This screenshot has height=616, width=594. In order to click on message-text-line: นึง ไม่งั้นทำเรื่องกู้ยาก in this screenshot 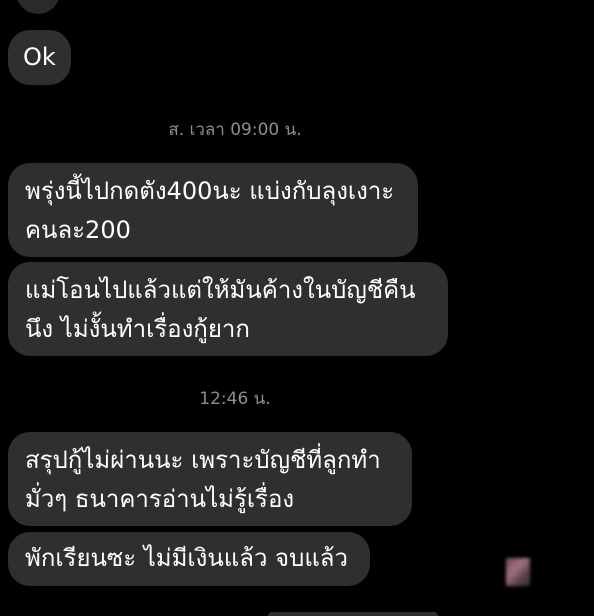, I will do `click(137, 329)`.